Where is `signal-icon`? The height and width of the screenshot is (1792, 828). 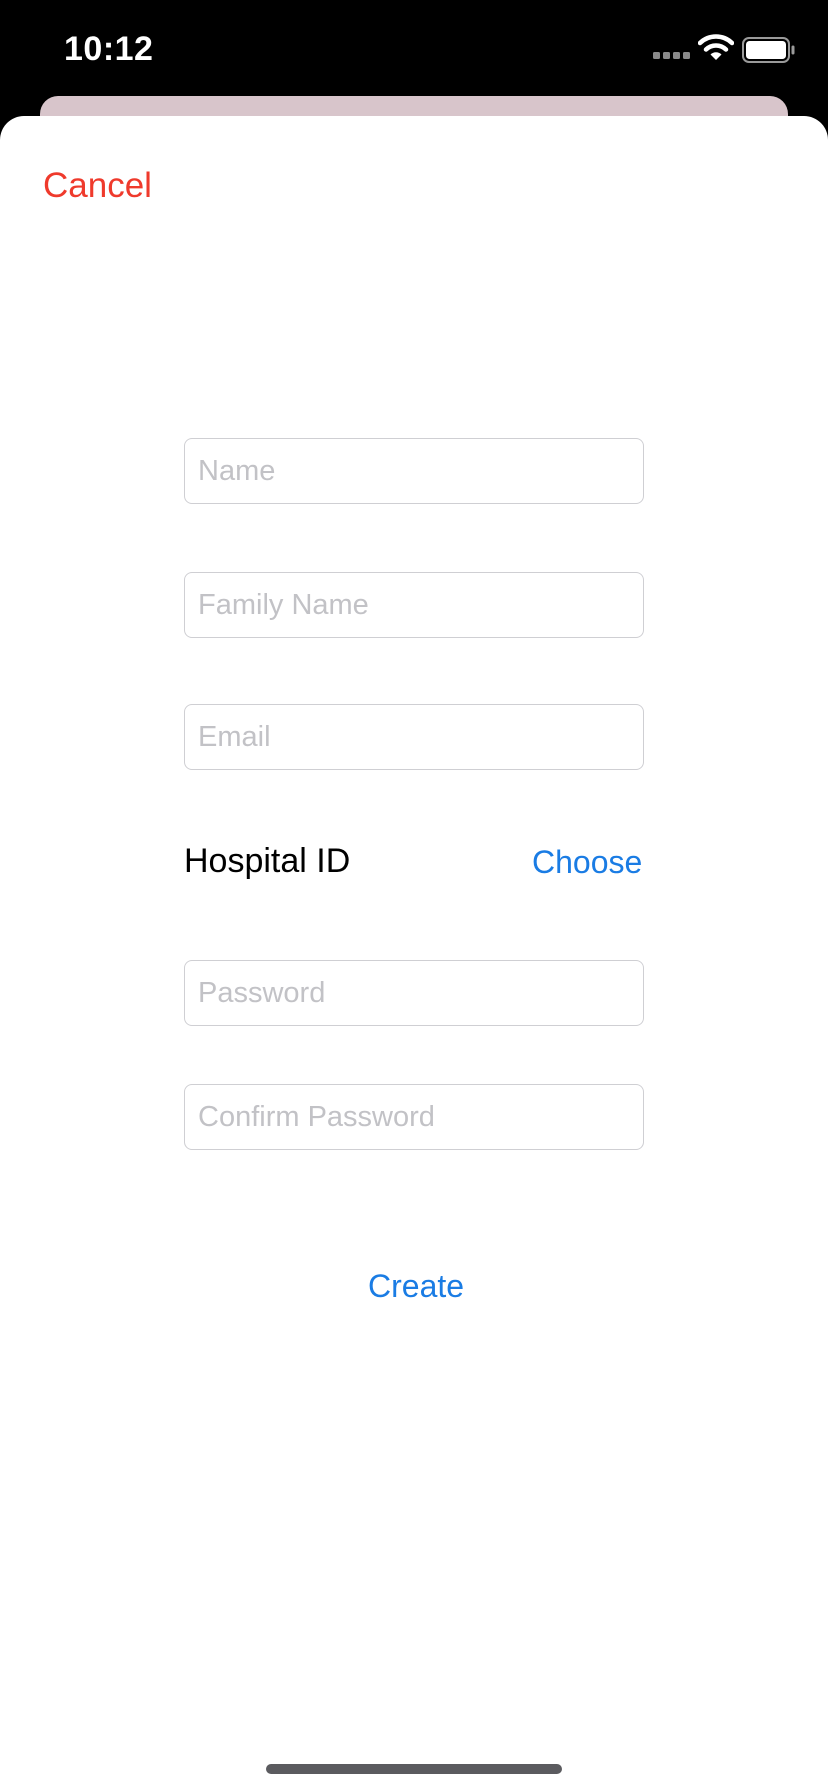 signal-icon is located at coordinates (671, 55).